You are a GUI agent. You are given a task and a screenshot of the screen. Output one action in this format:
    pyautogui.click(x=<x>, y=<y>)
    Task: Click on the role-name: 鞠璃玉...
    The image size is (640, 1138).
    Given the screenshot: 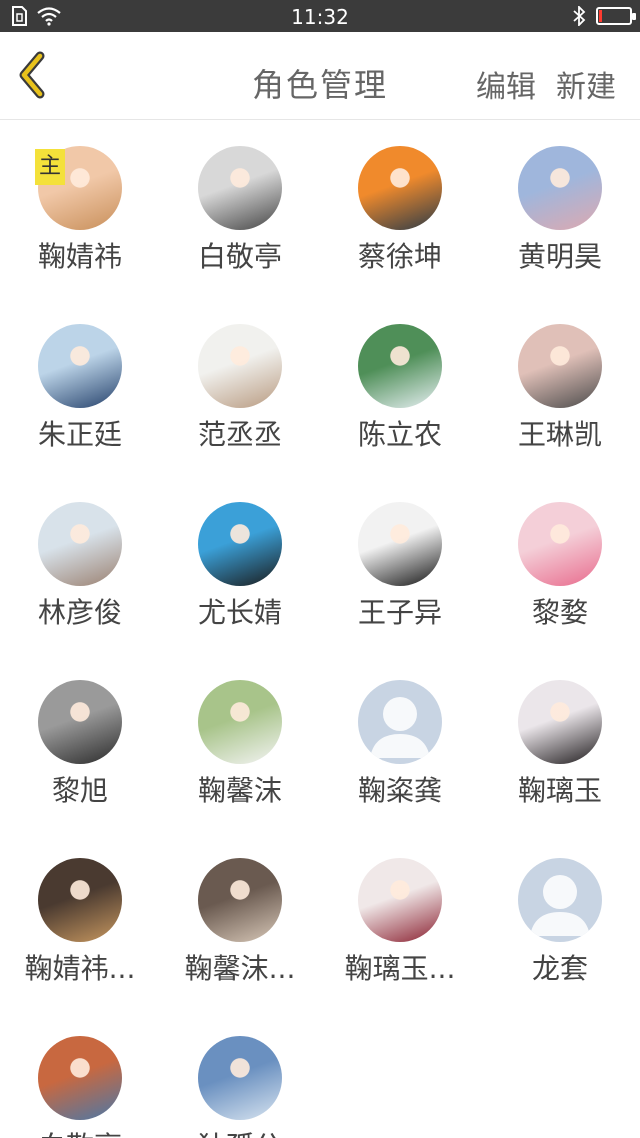 What is the action you would take?
    pyautogui.click(x=400, y=968)
    